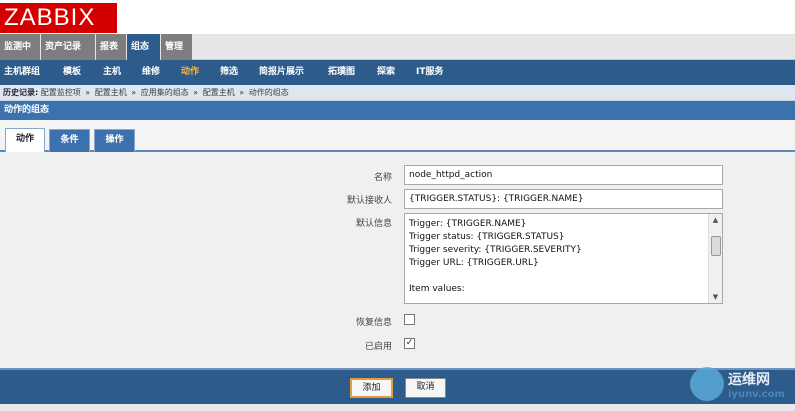  I want to click on form-footer: 添加 取消, so click(397, 386).